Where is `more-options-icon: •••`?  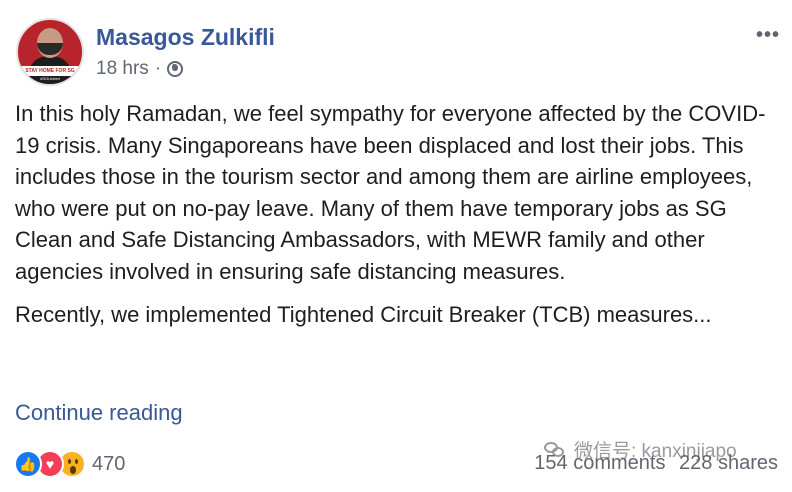
more-options-icon: ••• is located at coordinates (768, 35).